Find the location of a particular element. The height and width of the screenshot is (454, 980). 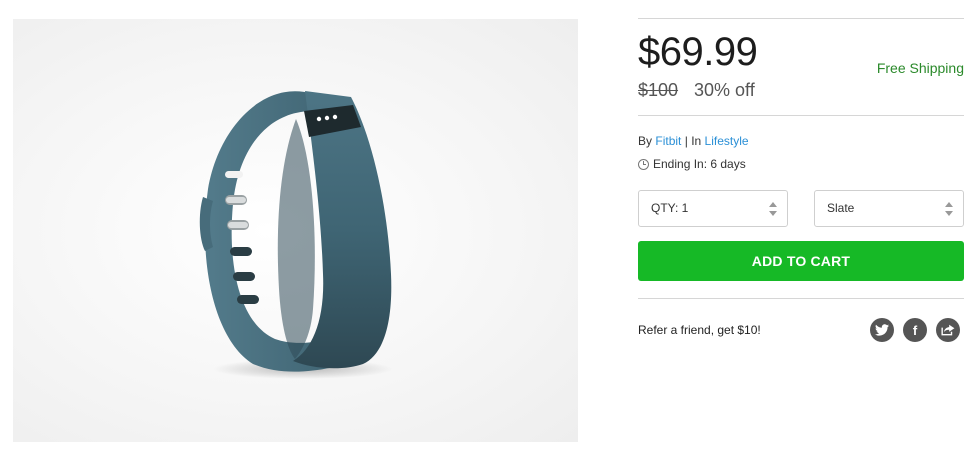

facebook-share-button: f is located at coordinates (915, 330).